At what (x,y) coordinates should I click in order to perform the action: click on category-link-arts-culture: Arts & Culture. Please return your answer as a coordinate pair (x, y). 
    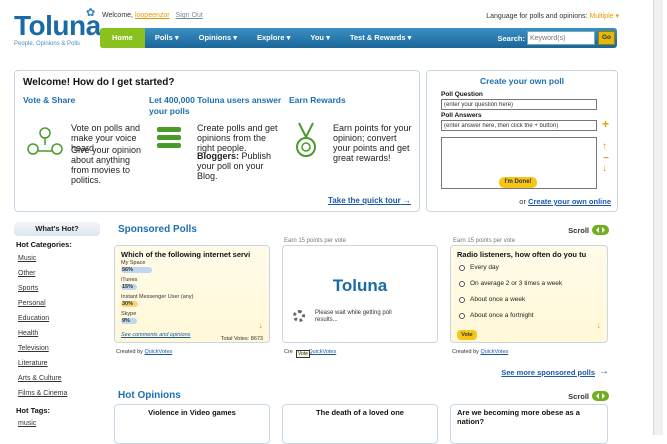
    Looking at the image, I should click on (40, 378).